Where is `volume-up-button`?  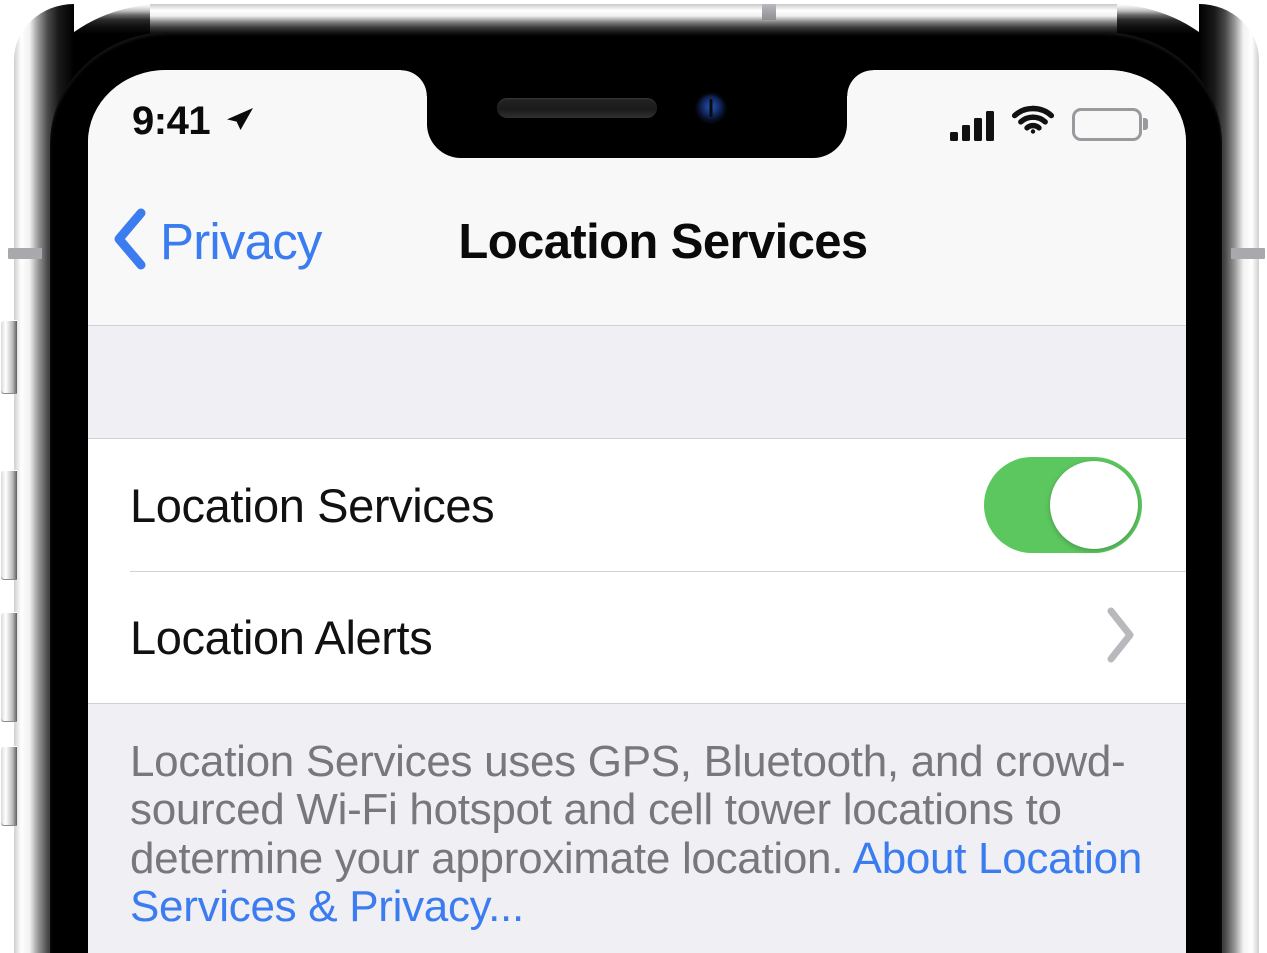 volume-up-button is located at coordinates (9, 525).